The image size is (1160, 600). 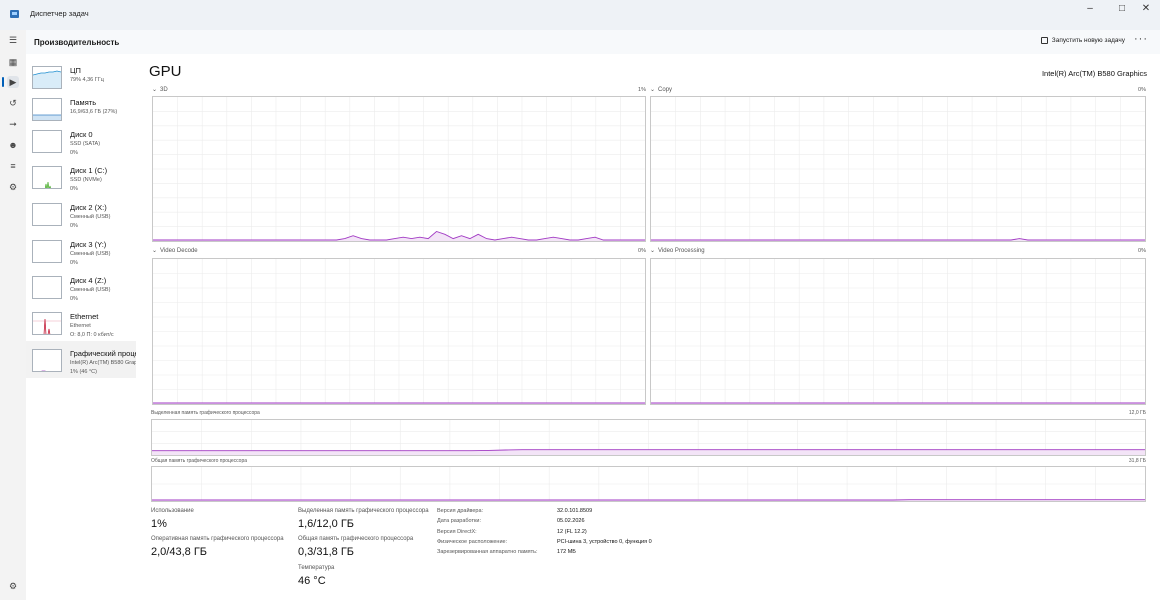 What do you see at coordinates (77, 42) in the screenshot?
I see `page-title: Производительность` at bounding box center [77, 42].